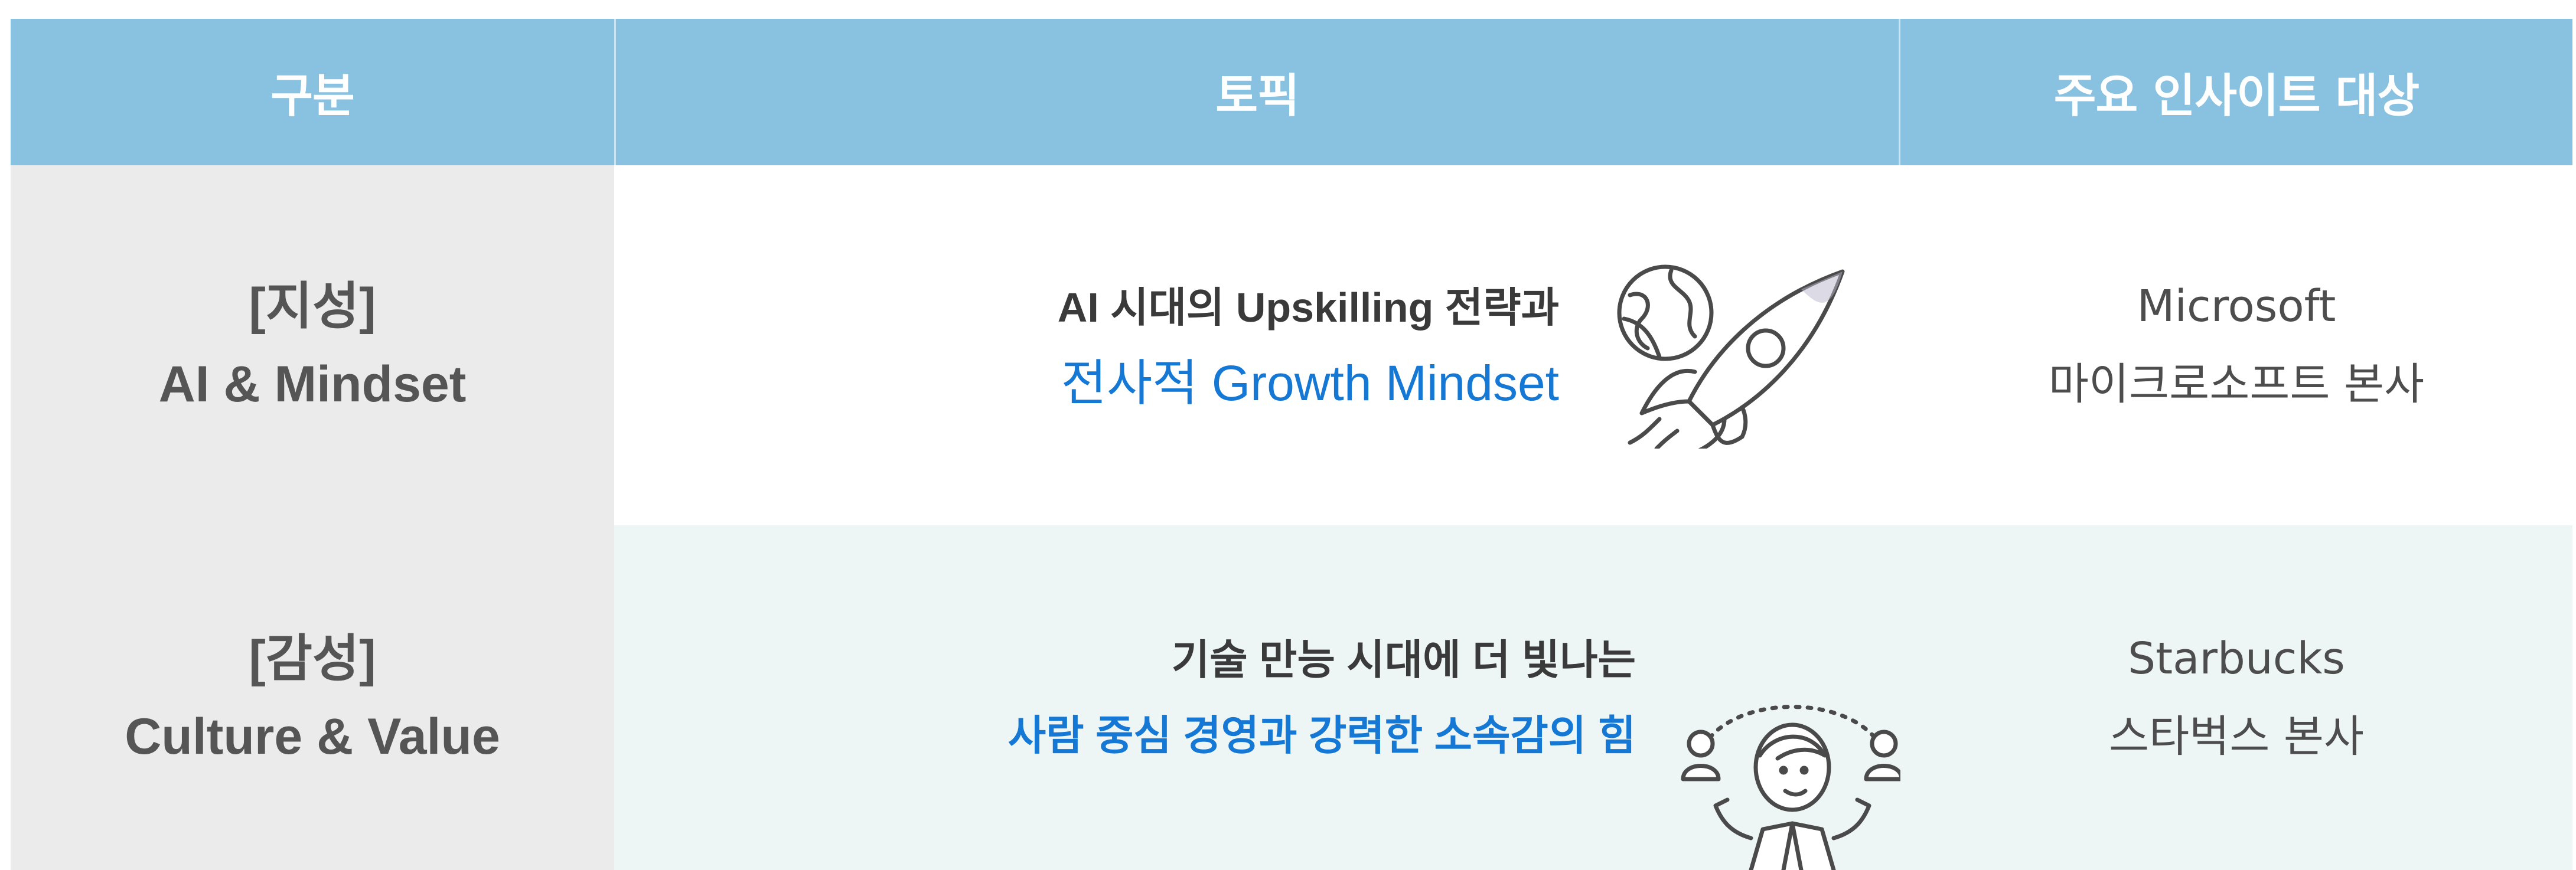  I want to click on category-label: [감성], so click(312, 658).